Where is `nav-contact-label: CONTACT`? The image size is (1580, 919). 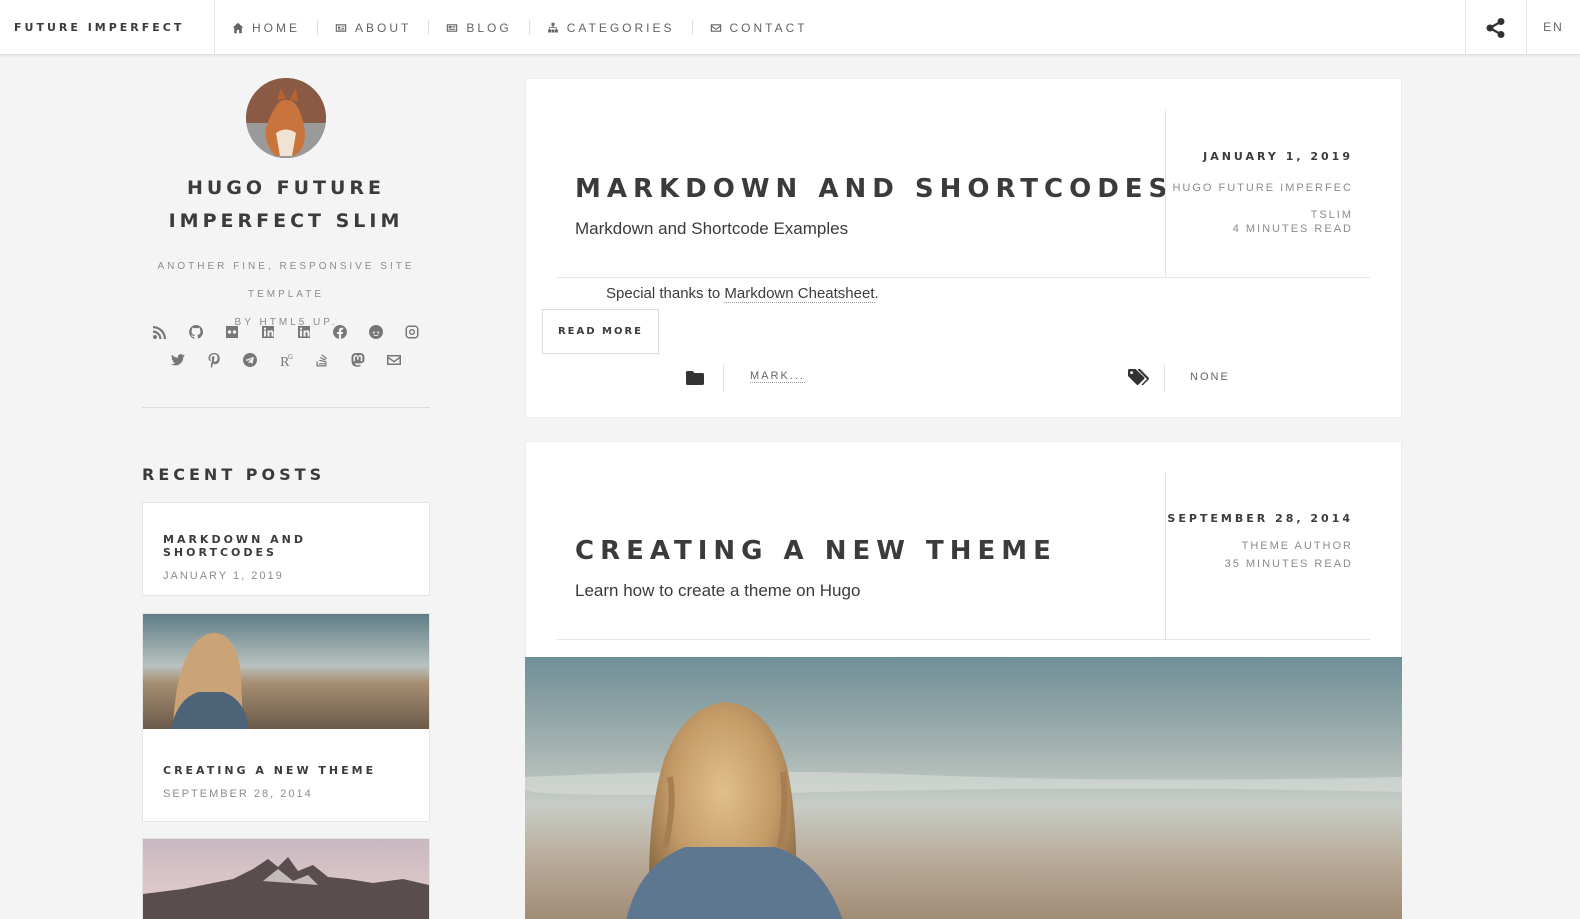 nav-contact-label: CONTACT is located at coordinates (768, 27).